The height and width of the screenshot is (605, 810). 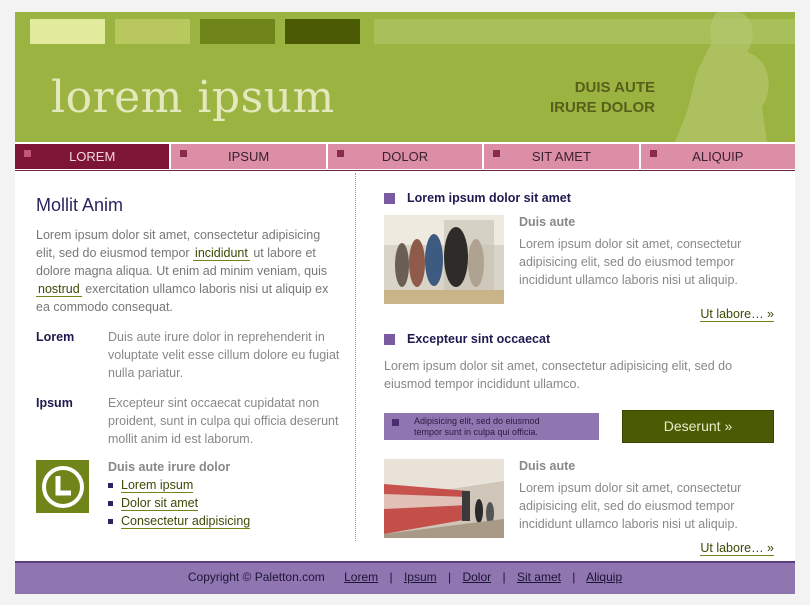 I want to click on copyright-text: Copyright © Paletton.com, so click(x=256, y=577).